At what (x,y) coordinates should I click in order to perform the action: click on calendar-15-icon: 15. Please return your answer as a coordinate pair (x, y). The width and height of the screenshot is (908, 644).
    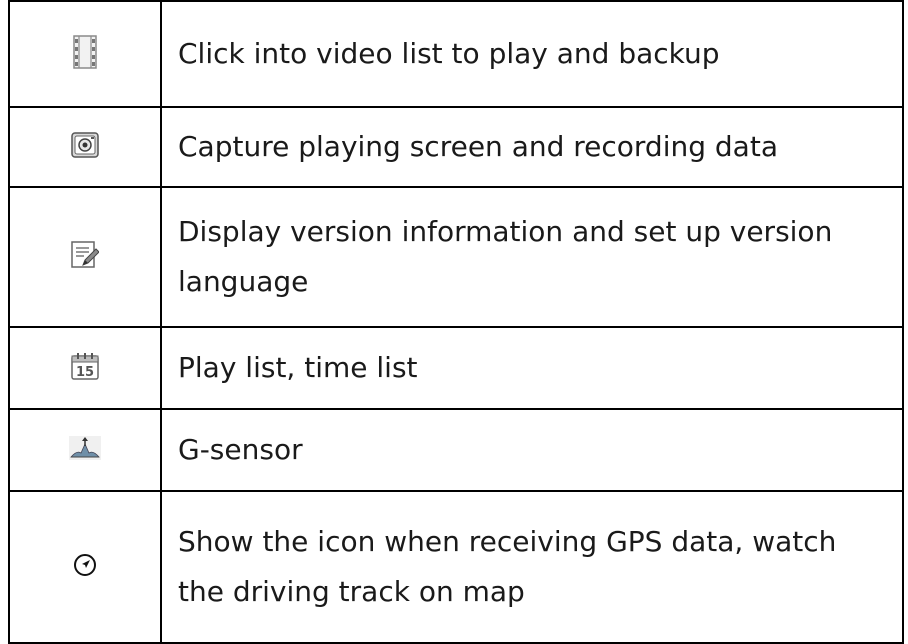
    Looking at the image, I should click on (85, 368).